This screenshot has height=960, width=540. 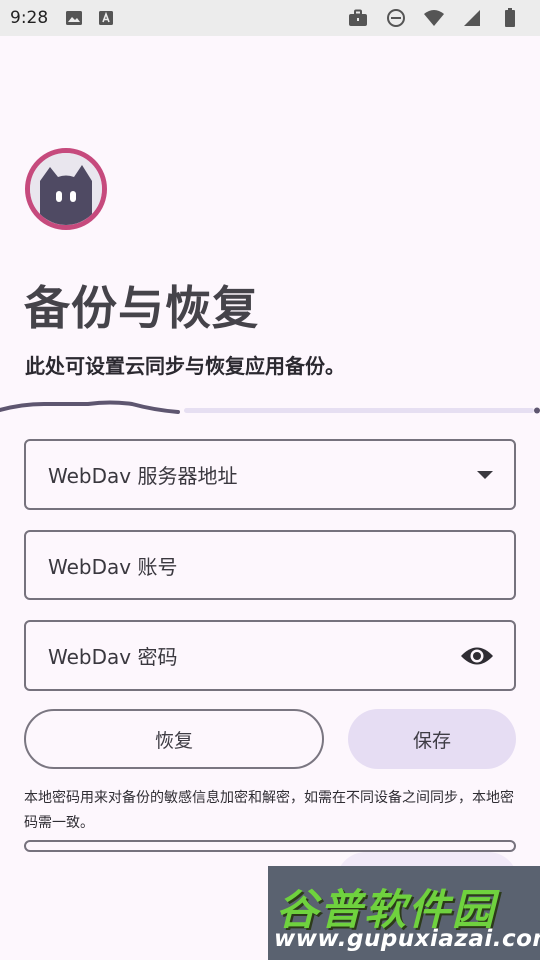 What do you see at coordinates (510, 18) in the screenshot?
I see `battery-icon` at bounding box center [510, 18].